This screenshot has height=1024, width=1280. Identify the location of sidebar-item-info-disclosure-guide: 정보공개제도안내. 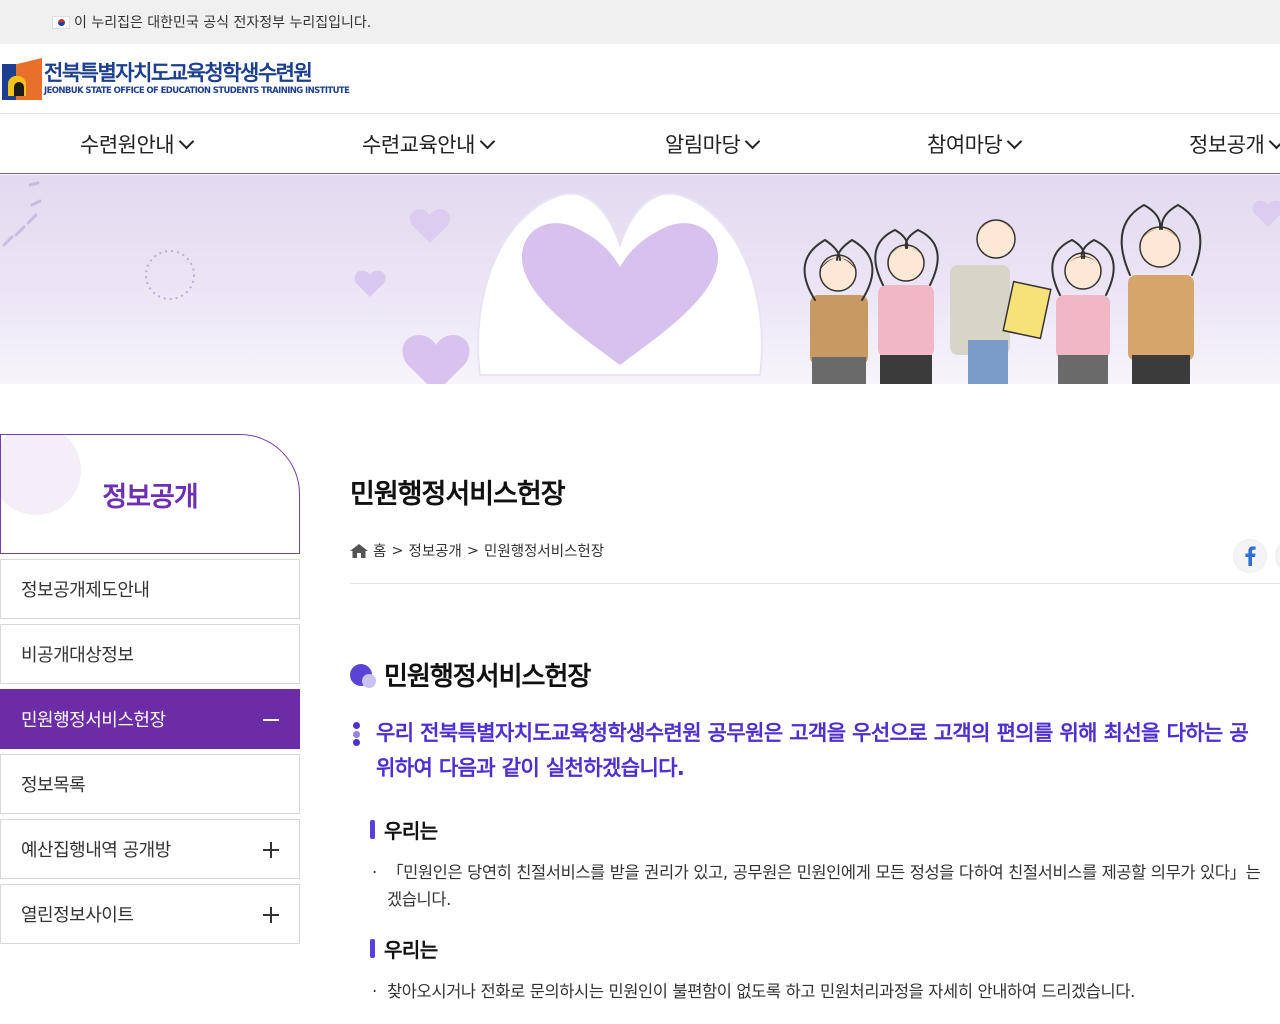
(150, 589).